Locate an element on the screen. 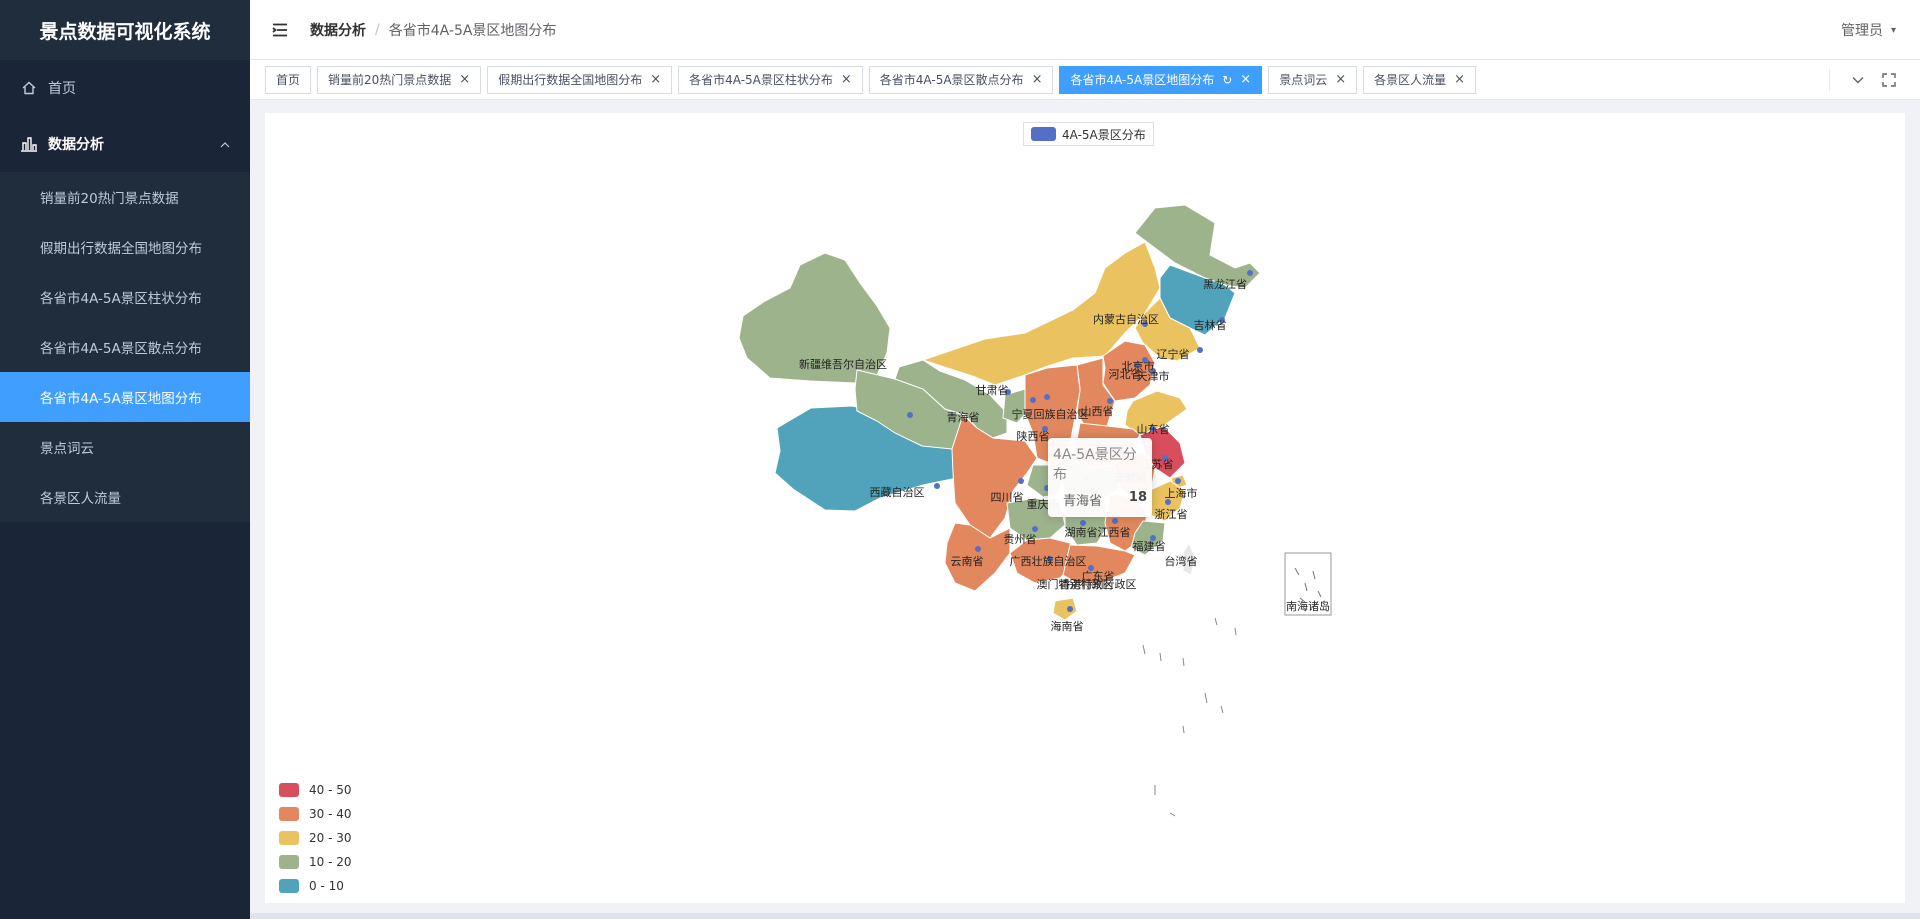 The width and height of the screenshot is (1920, 919). navbar: 数据分析 / 各省市4A-5A景区地图分布 管理员 ▾ is located at coordinates (1085, 30).